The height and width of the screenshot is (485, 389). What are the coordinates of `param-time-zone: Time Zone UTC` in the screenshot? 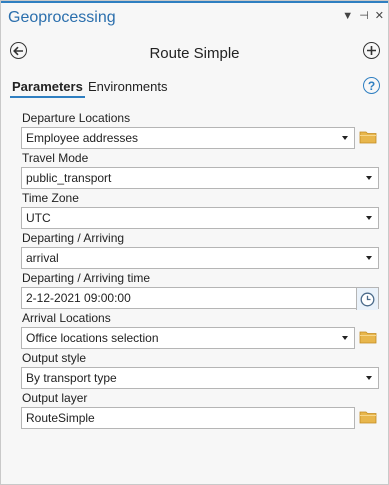 It's located at (201, 209).